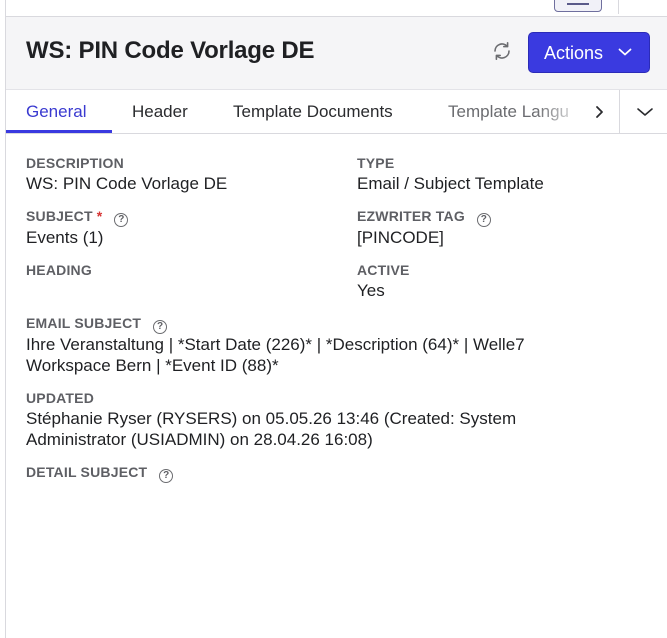 This screenshot has width=667, height=638. Describe the element at coordinates (60, 398) in the screenshot. I see `updated-label: UPDATED` at that location.